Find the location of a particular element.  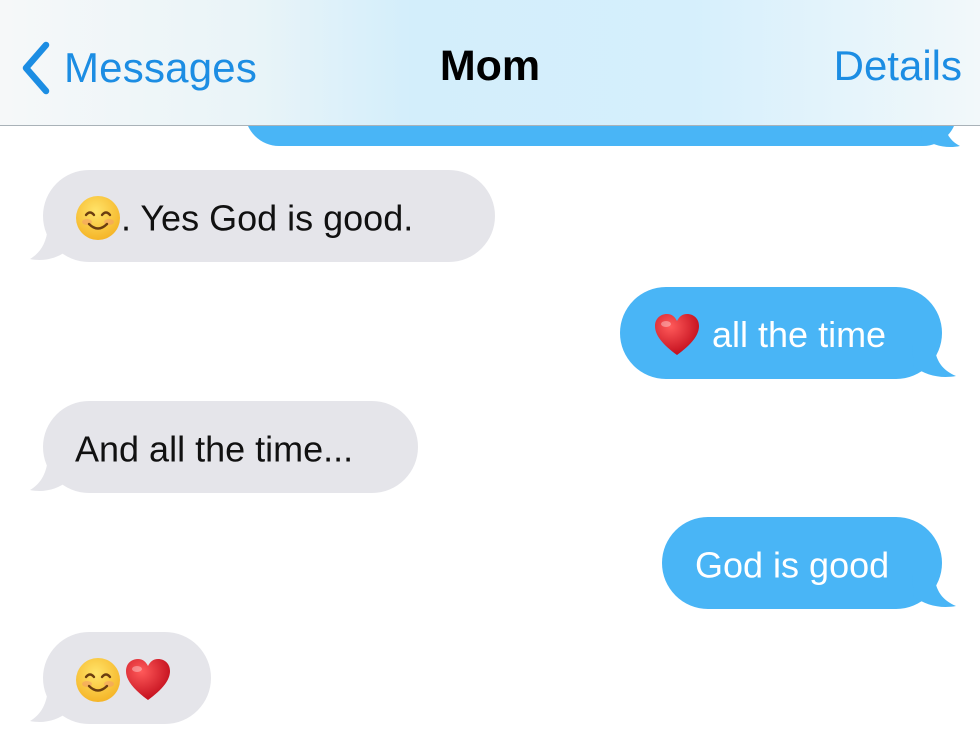

incoming-message-bubble: . Yes God is good. is located at coordinates (269, 216).